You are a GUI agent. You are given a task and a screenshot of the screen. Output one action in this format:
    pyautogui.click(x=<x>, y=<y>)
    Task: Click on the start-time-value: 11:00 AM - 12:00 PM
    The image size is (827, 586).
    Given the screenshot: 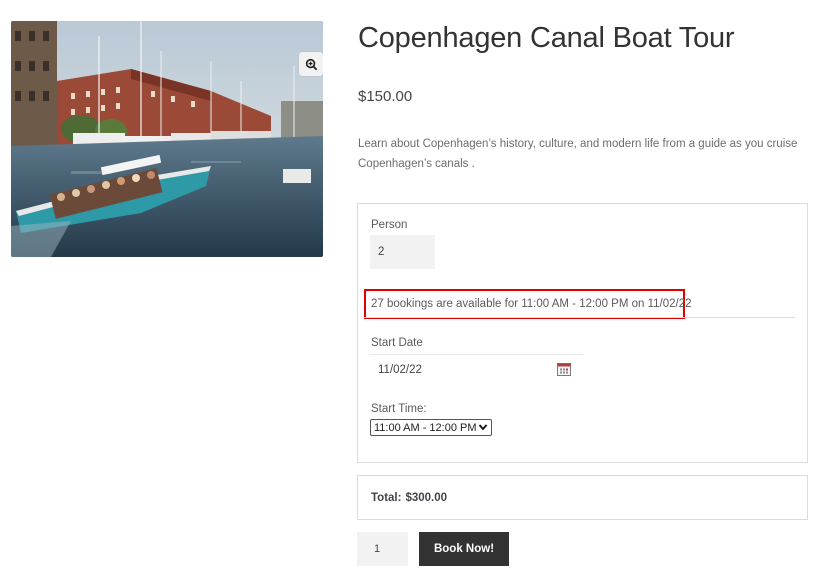 What is the action you would take?
    pyautogui.click(x=425, y=427)
    